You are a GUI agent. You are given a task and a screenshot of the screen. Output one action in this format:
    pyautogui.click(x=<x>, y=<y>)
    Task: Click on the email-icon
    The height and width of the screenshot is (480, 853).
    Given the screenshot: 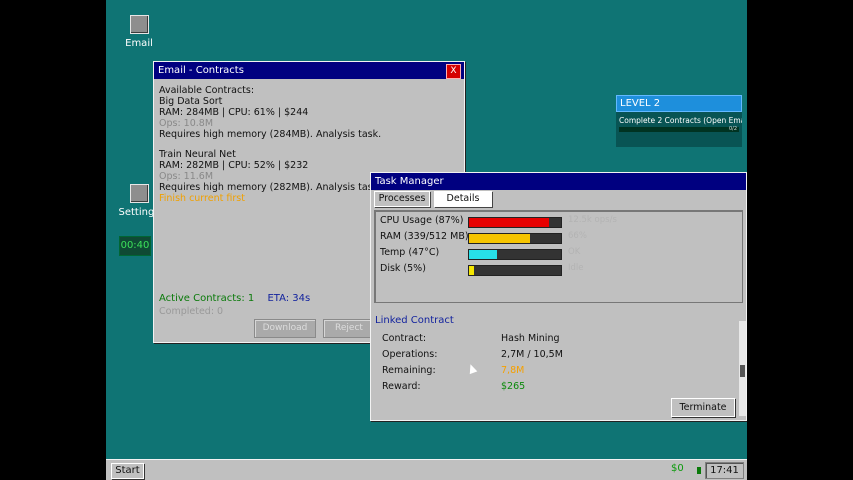 What is the action you would take?
    pyautogui.click(x=139, y=24)
    